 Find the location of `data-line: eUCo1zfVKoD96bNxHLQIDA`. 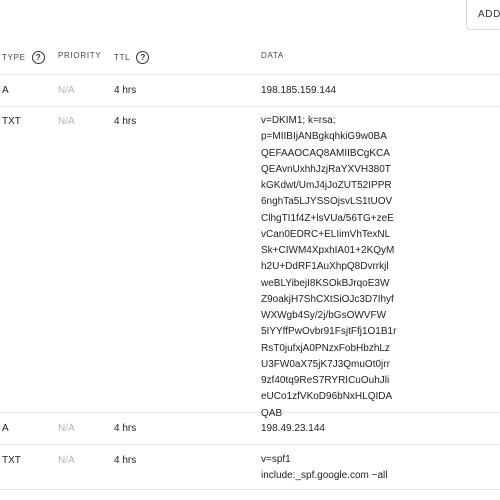

data-line: eUCo1zfVKoD96bNxHLQIDA is located at coordinates (327, 397).